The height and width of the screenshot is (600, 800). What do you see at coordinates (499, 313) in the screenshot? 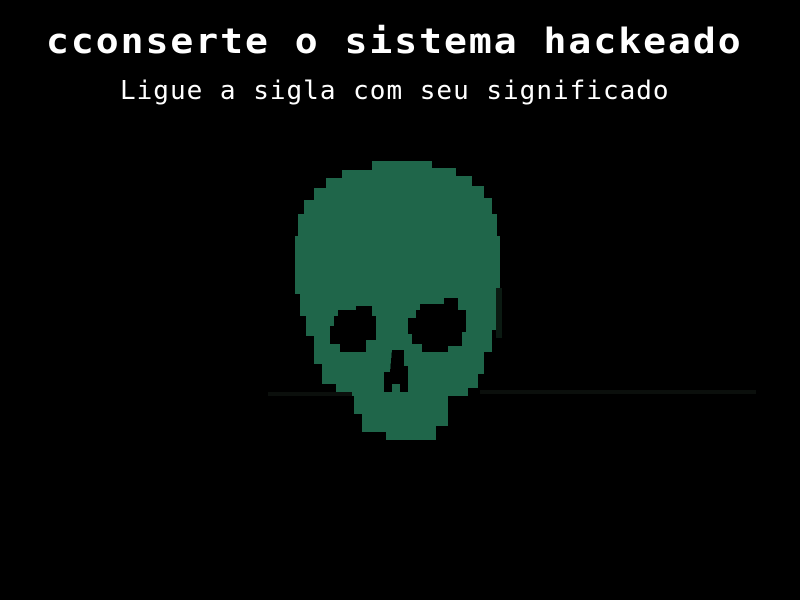
I see `skull-edge-shadow` at bounding box center [499, 313].